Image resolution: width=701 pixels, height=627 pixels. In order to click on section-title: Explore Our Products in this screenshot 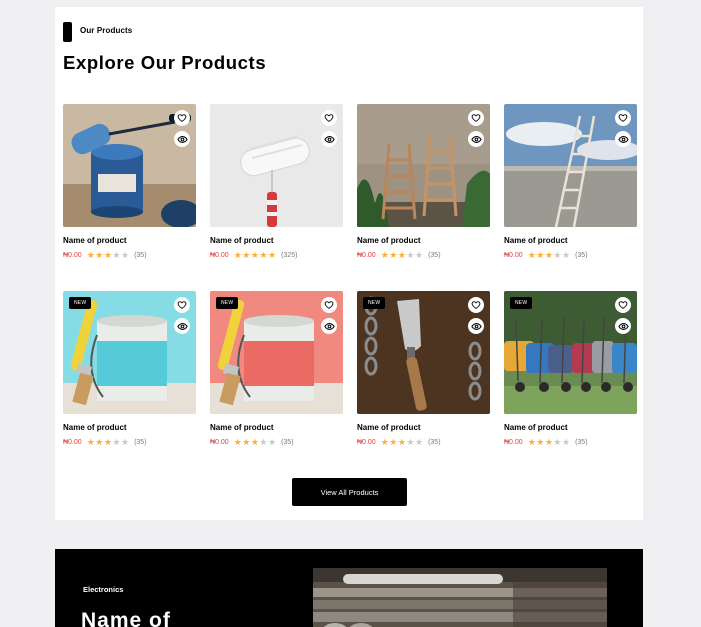, I will do `click(165, 62)`.